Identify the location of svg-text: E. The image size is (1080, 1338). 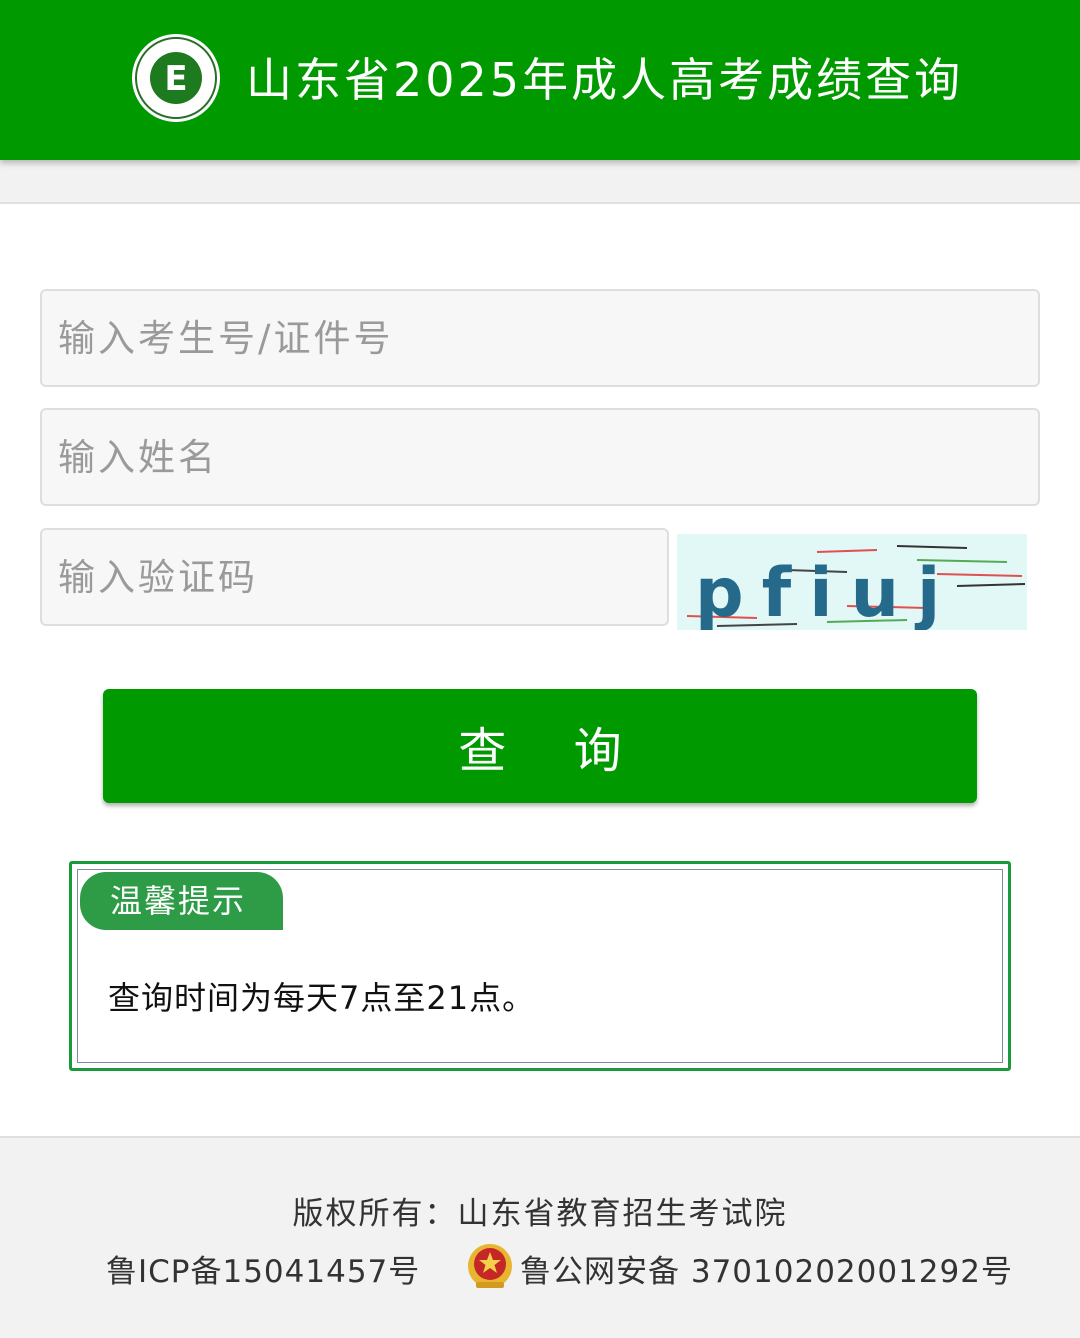
(175, 79).